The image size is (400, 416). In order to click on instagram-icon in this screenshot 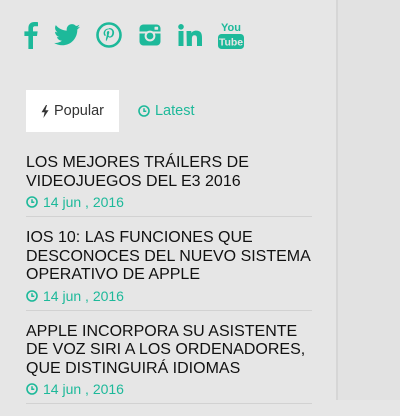, I will do `click(150, 35)`.